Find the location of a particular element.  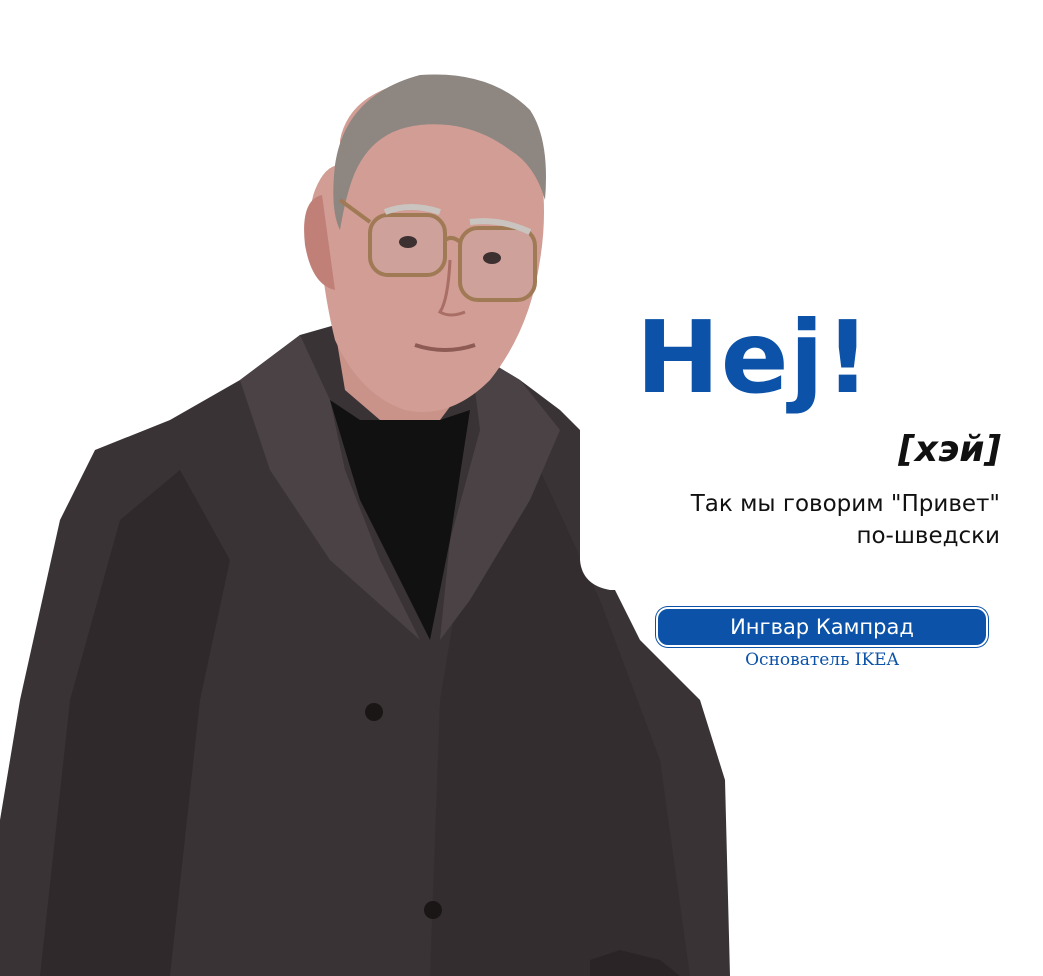

caption-text: Так мы говорим "Привет" по-шведски is located at coordinates (810, 520).